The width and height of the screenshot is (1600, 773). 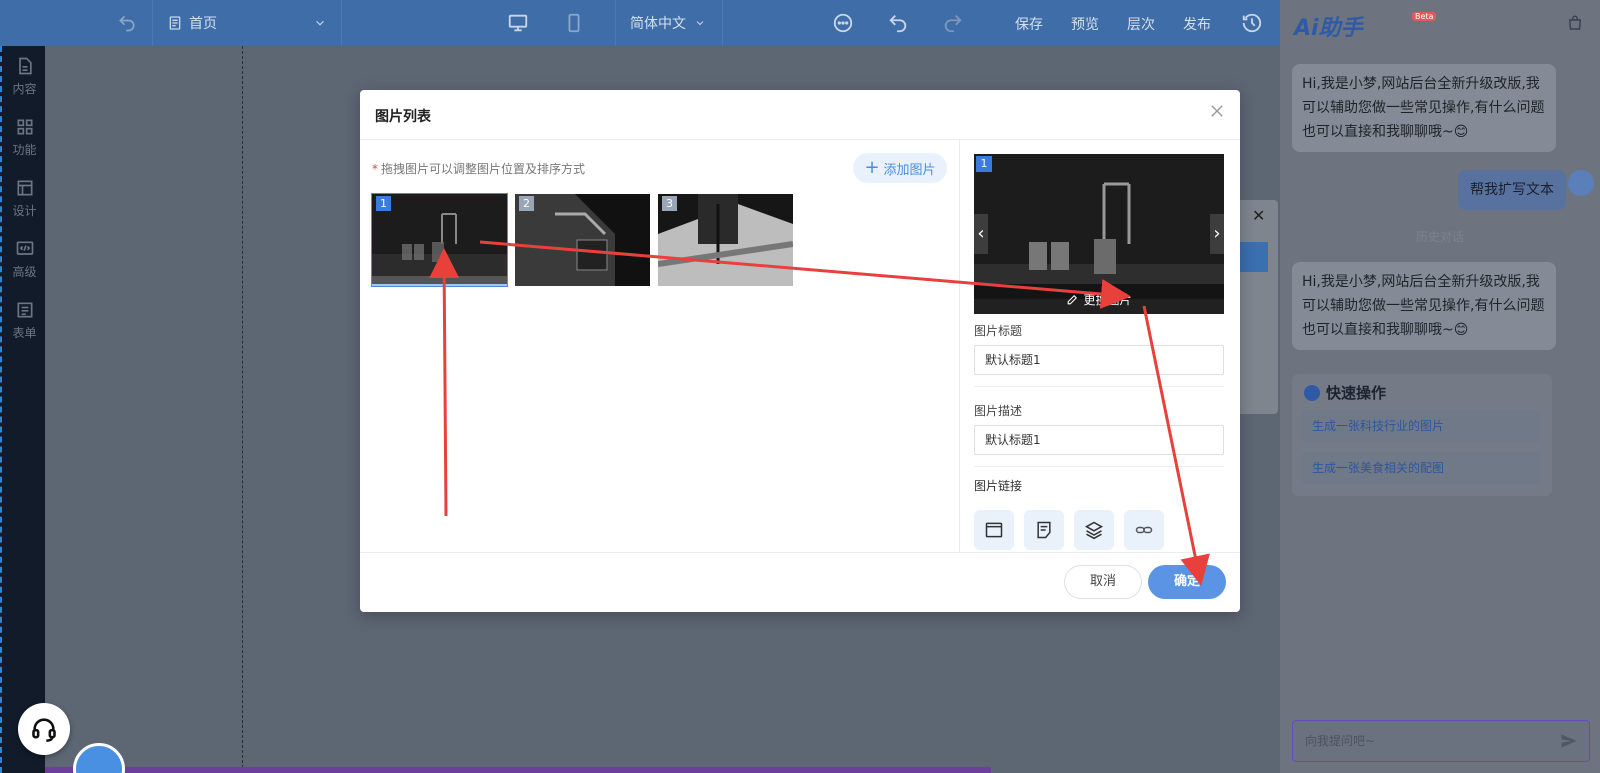 What do you see at coordinates (1103, 582) in the screenshot?
I see `cancel-button: 取消` at bounding box center [1103, 582].